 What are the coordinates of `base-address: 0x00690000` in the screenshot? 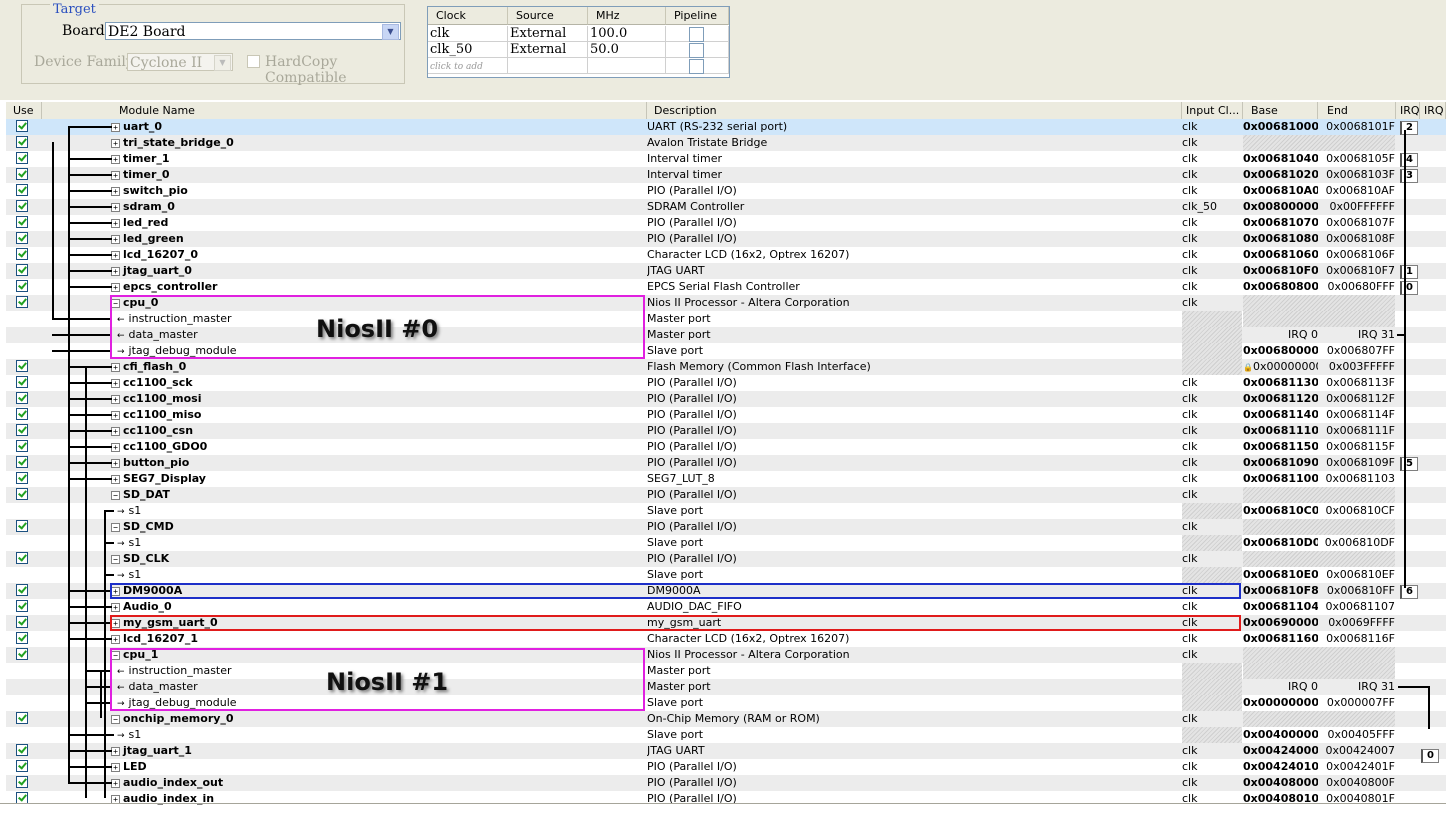 It's located at (1280, 623).